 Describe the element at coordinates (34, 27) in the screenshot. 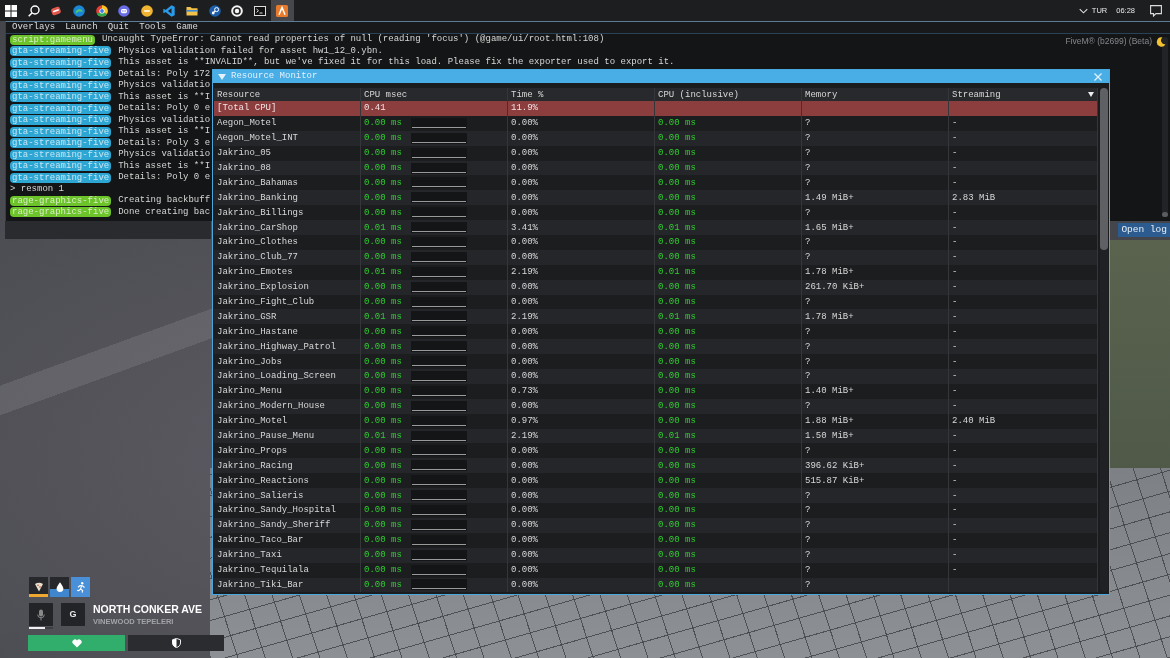

I see `menu-item: Overlays` at that location.